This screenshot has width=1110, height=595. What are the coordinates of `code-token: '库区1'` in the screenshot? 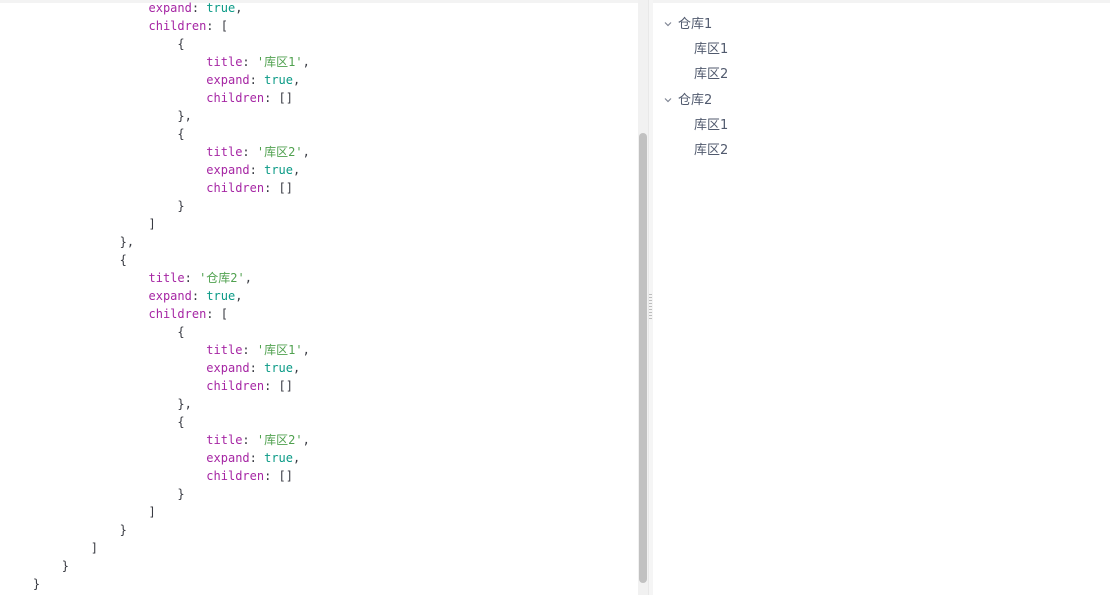 It's located at (279, 350).